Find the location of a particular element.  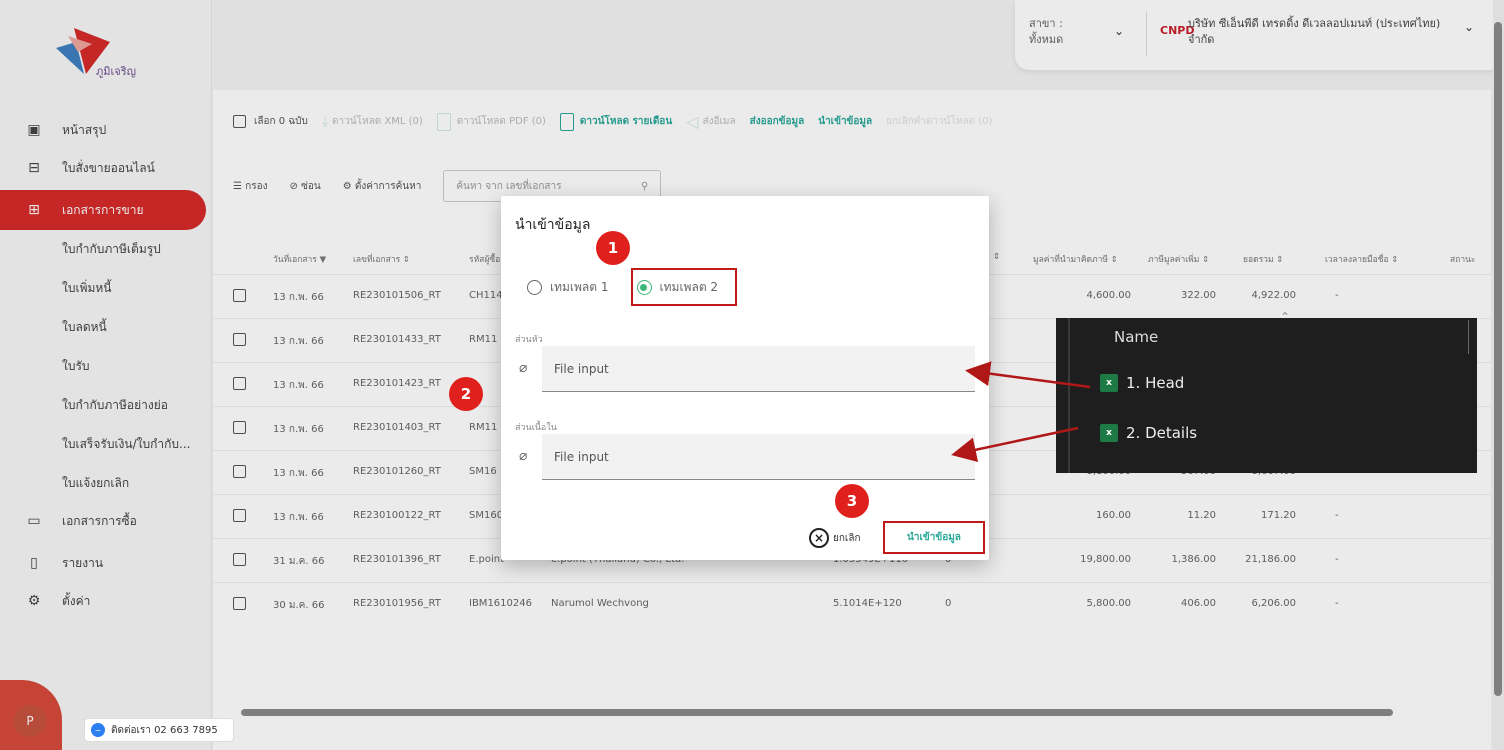

head-section-label: ส่วนหัว is located at coordinates (529, 340).